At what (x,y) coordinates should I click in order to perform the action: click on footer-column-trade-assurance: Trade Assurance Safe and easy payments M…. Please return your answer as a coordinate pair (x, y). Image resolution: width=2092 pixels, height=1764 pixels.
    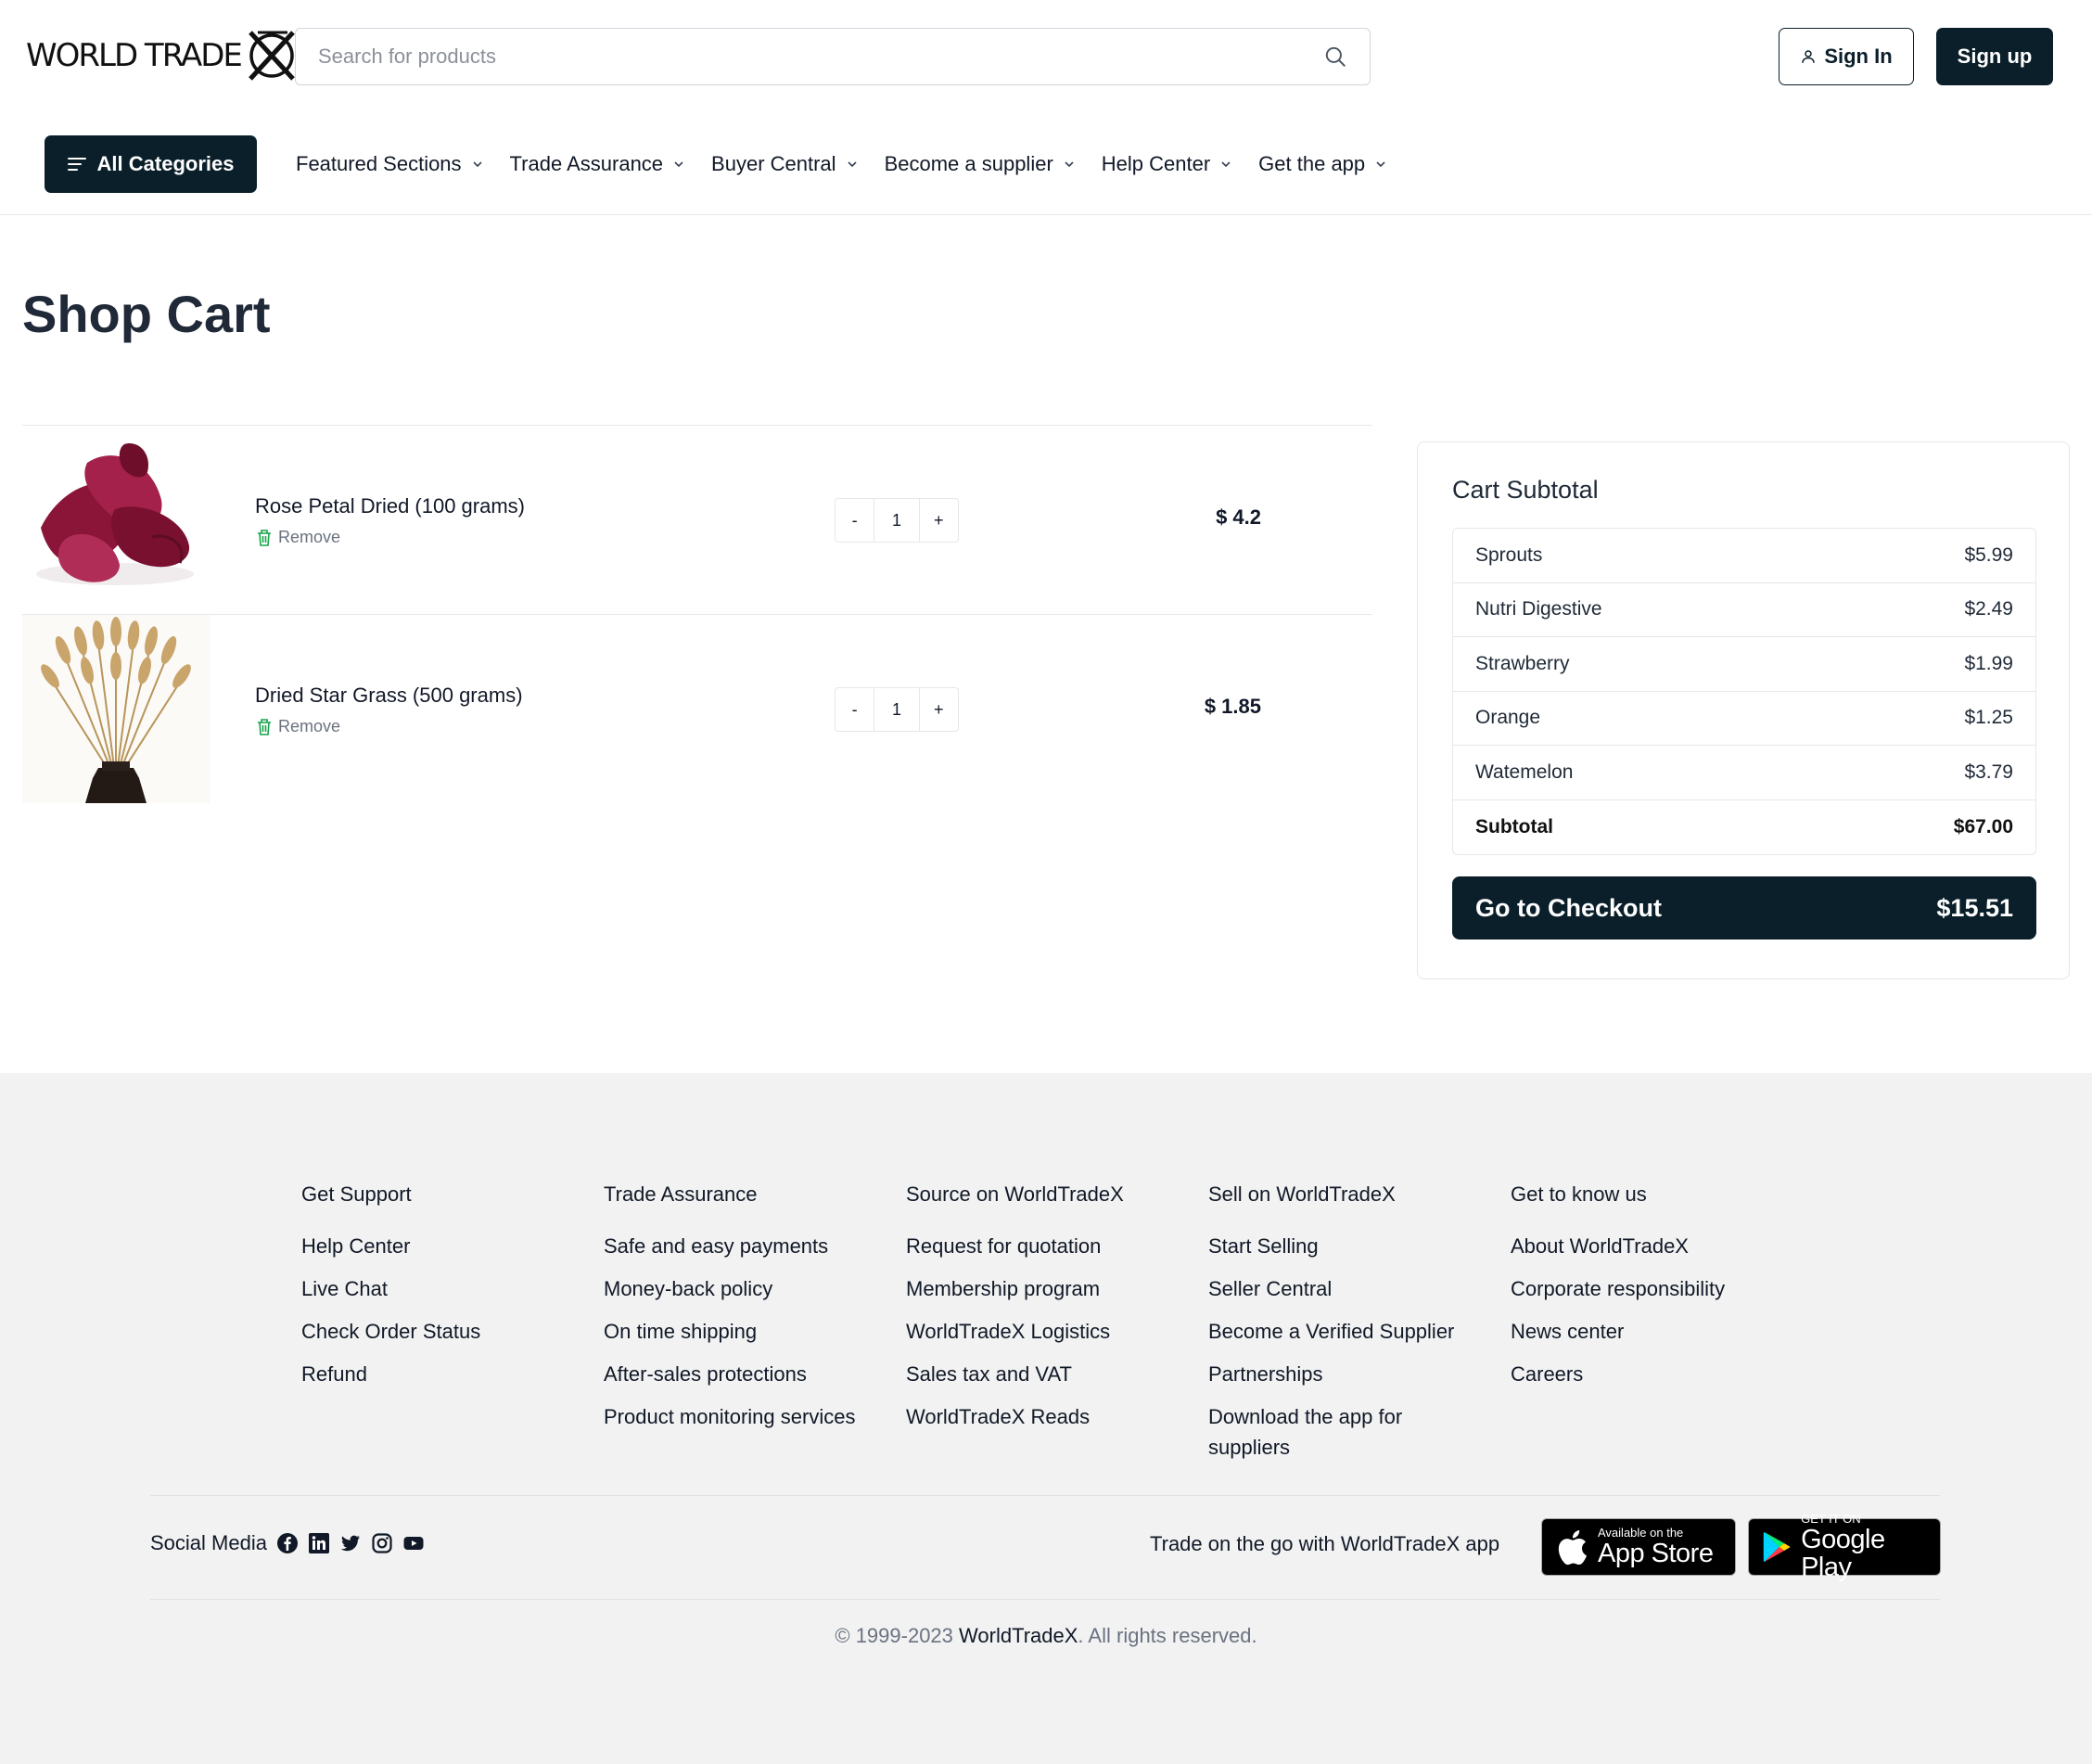
    Looking at the image, I should click on (747, 1313).